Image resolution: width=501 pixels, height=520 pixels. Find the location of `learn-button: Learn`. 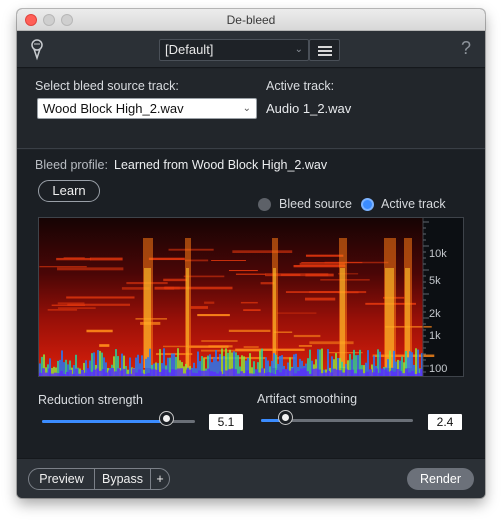

learn-button: Learn is located at coordinates (69, 191).